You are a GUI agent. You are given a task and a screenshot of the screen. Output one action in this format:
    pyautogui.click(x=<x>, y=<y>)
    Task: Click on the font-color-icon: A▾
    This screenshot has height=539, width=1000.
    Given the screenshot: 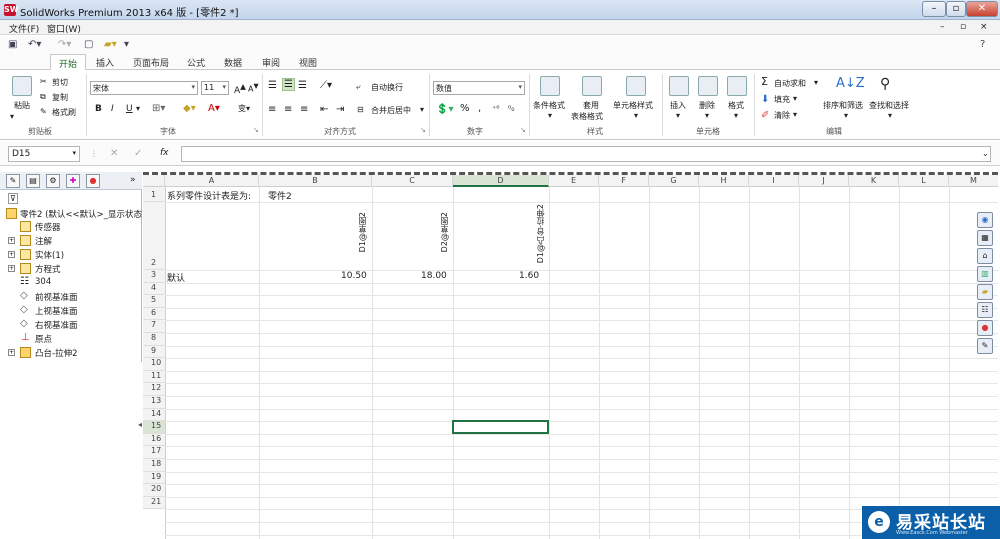 What is the action you would take?
    pyautogui.click(x=214, y=108)
    